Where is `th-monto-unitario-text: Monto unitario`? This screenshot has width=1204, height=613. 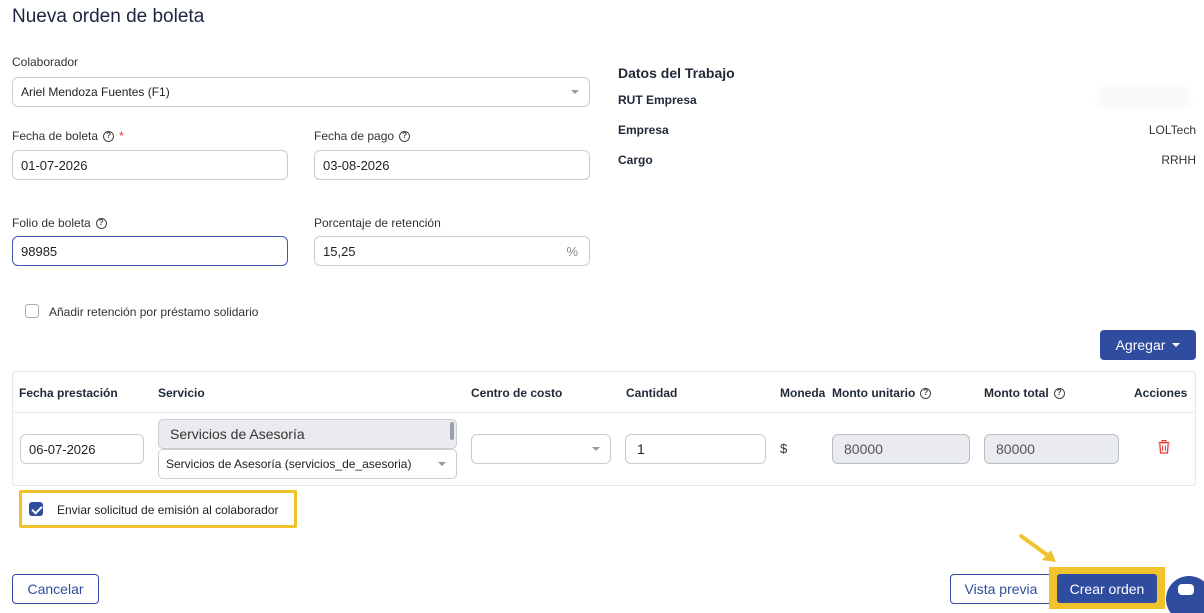 th-monto-unitario-text: Monto unitario is located at coordinates (874, 393).